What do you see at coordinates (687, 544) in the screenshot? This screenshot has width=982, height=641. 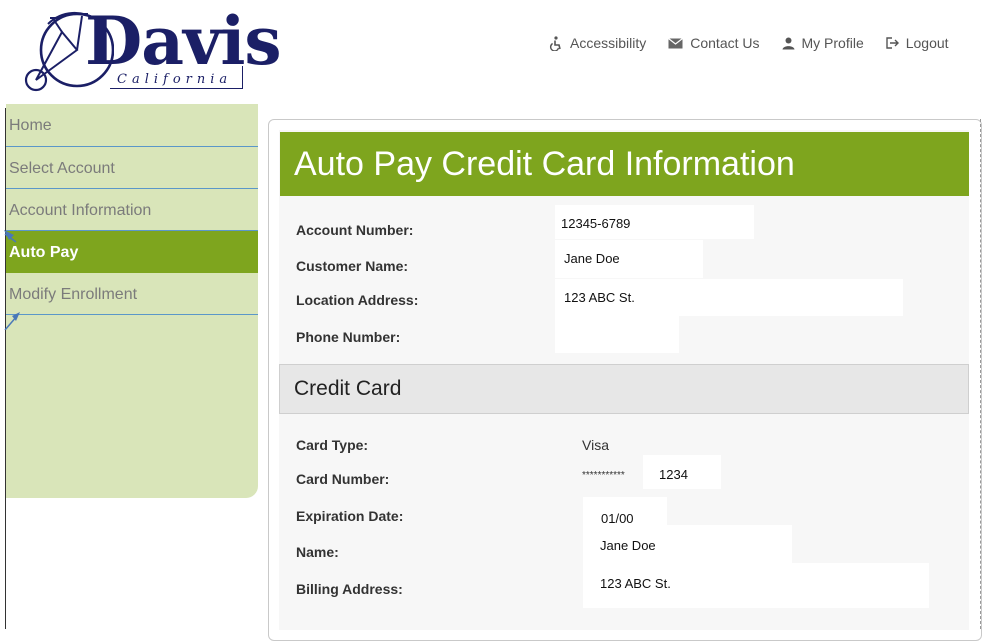 I see `cardholder-name-value: Jane Doe` at bounding box center [687, 544].